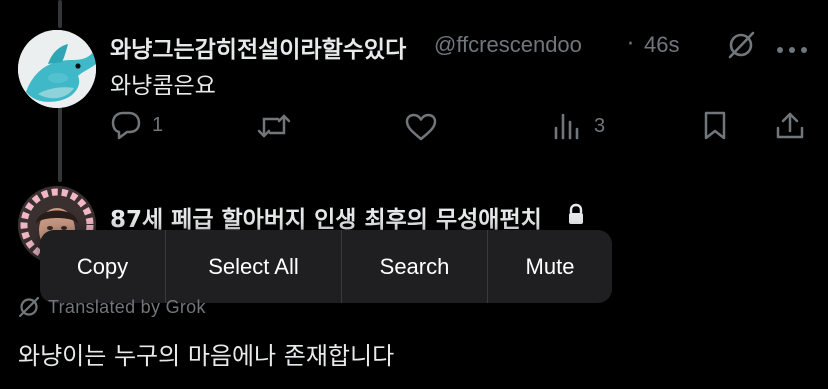  I want to click on share-icon, so click(790, 125).